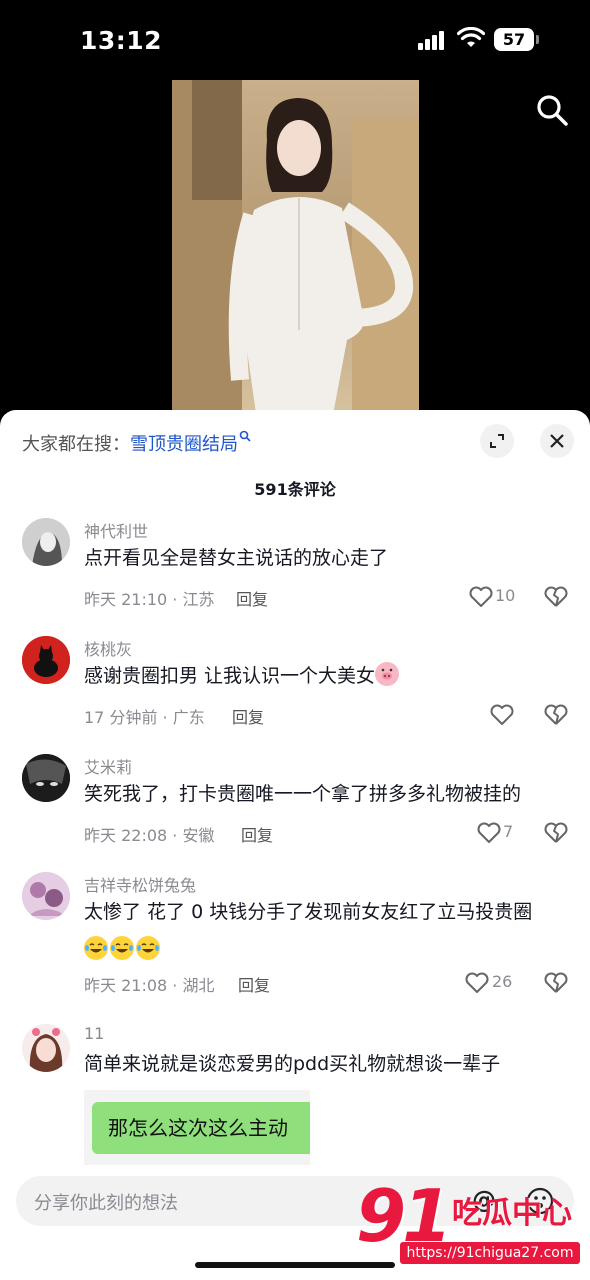  I want to click on expand-icon, so click(497, 441).